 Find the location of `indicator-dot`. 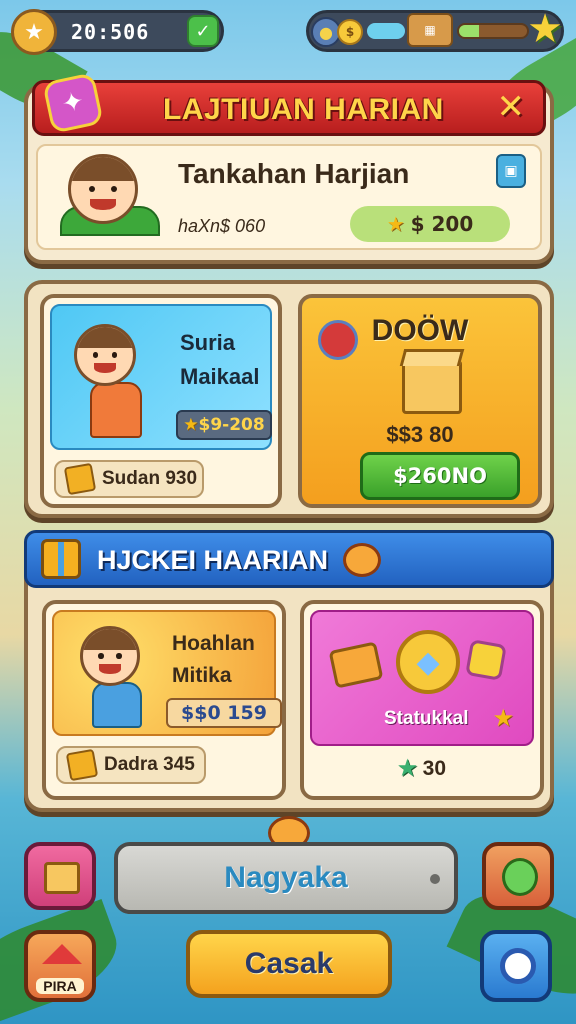

indicator-dot is located at coordinates (435, 879).